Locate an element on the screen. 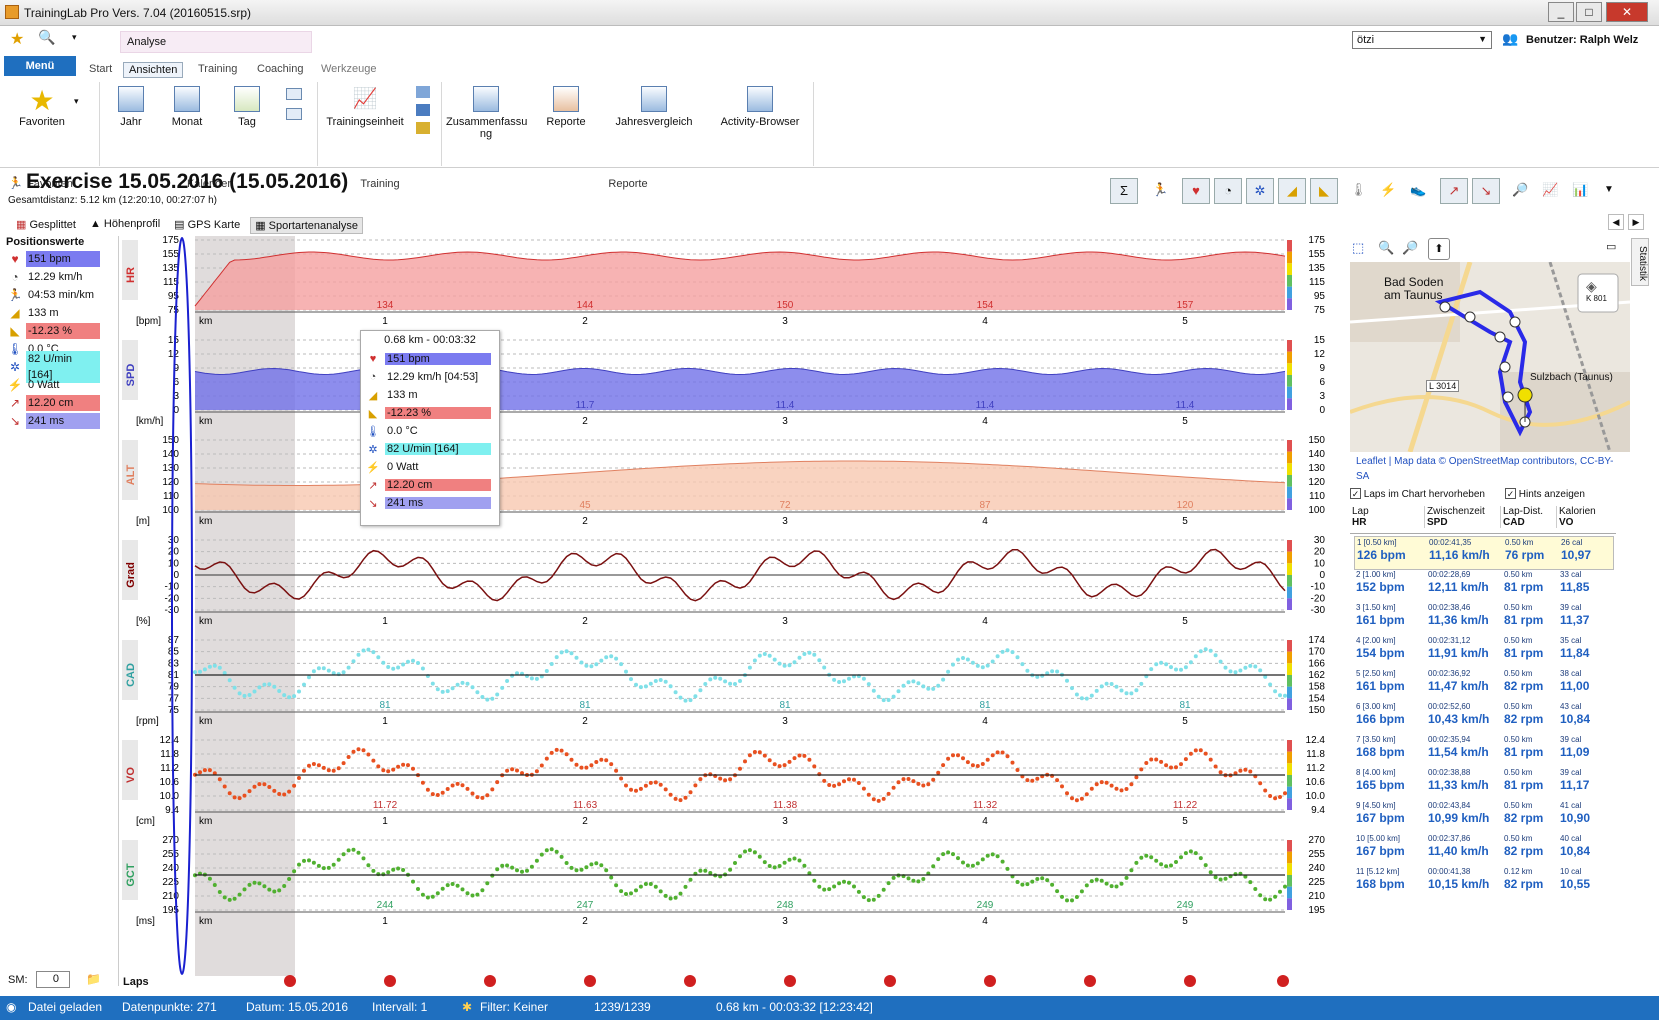 This screenshot has width=1659, height=1020. sm-input: 0 is located at coordinates (53, 979).